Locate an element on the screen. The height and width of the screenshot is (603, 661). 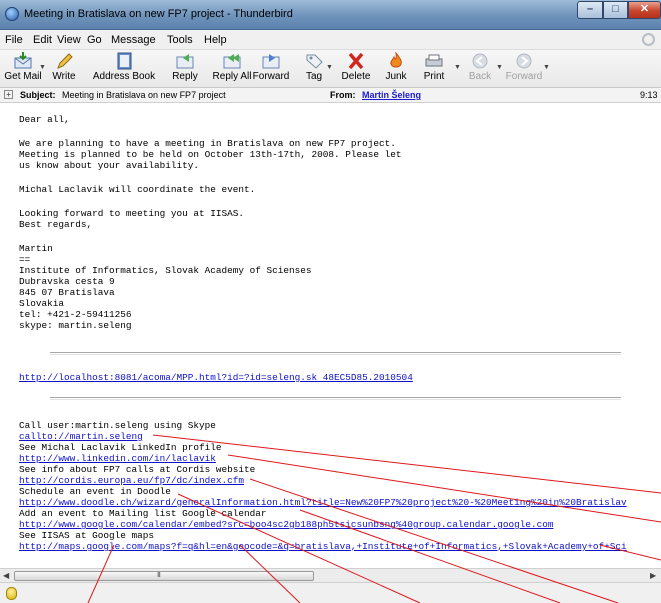
signature-line: Martin is located at coordinates (36, 248).